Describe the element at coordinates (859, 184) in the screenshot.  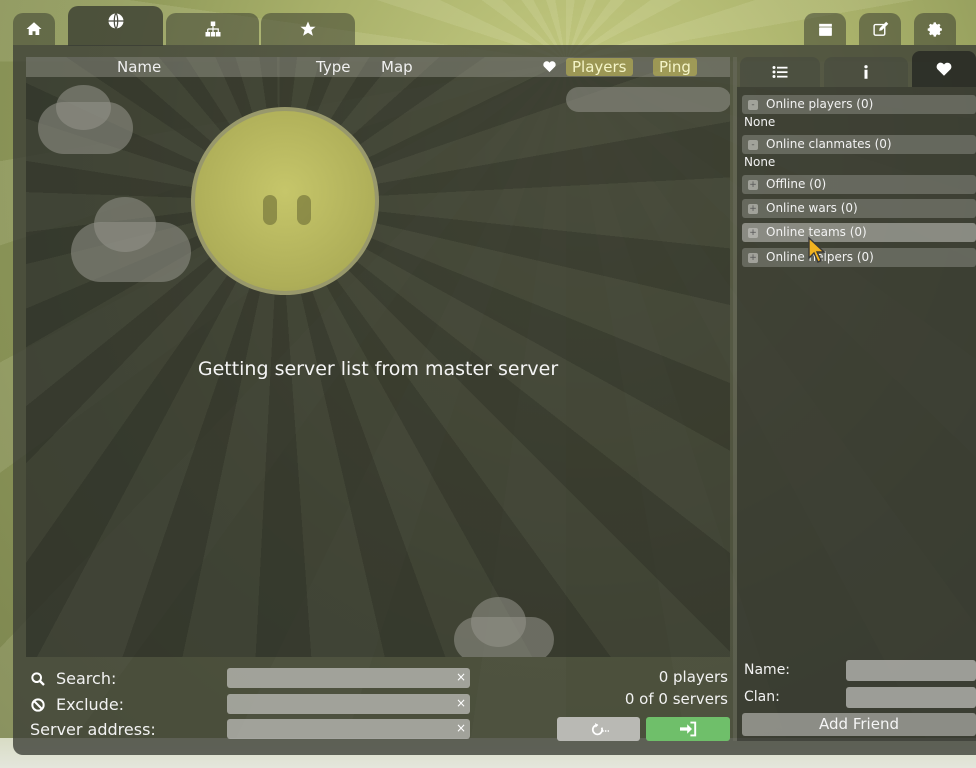
I see `group-offline: + Offline (0)` at that location.